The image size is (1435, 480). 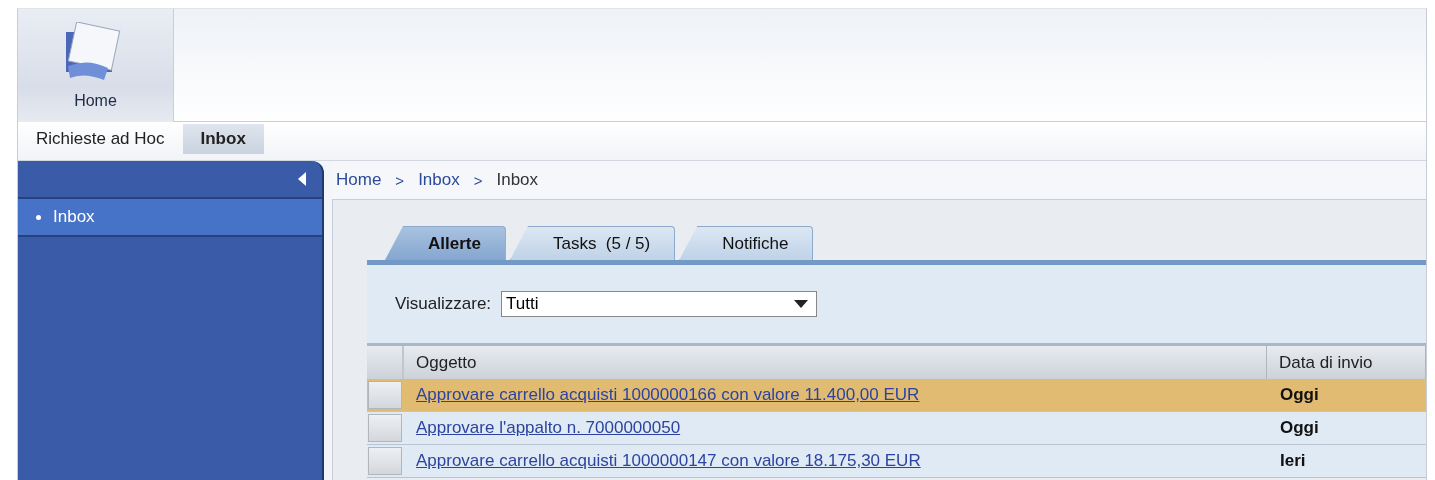 What do you see at coordinates (1293, 461) in the screenshot?
I see `date-cell: Ieri` at bounding box center [1293, 461].